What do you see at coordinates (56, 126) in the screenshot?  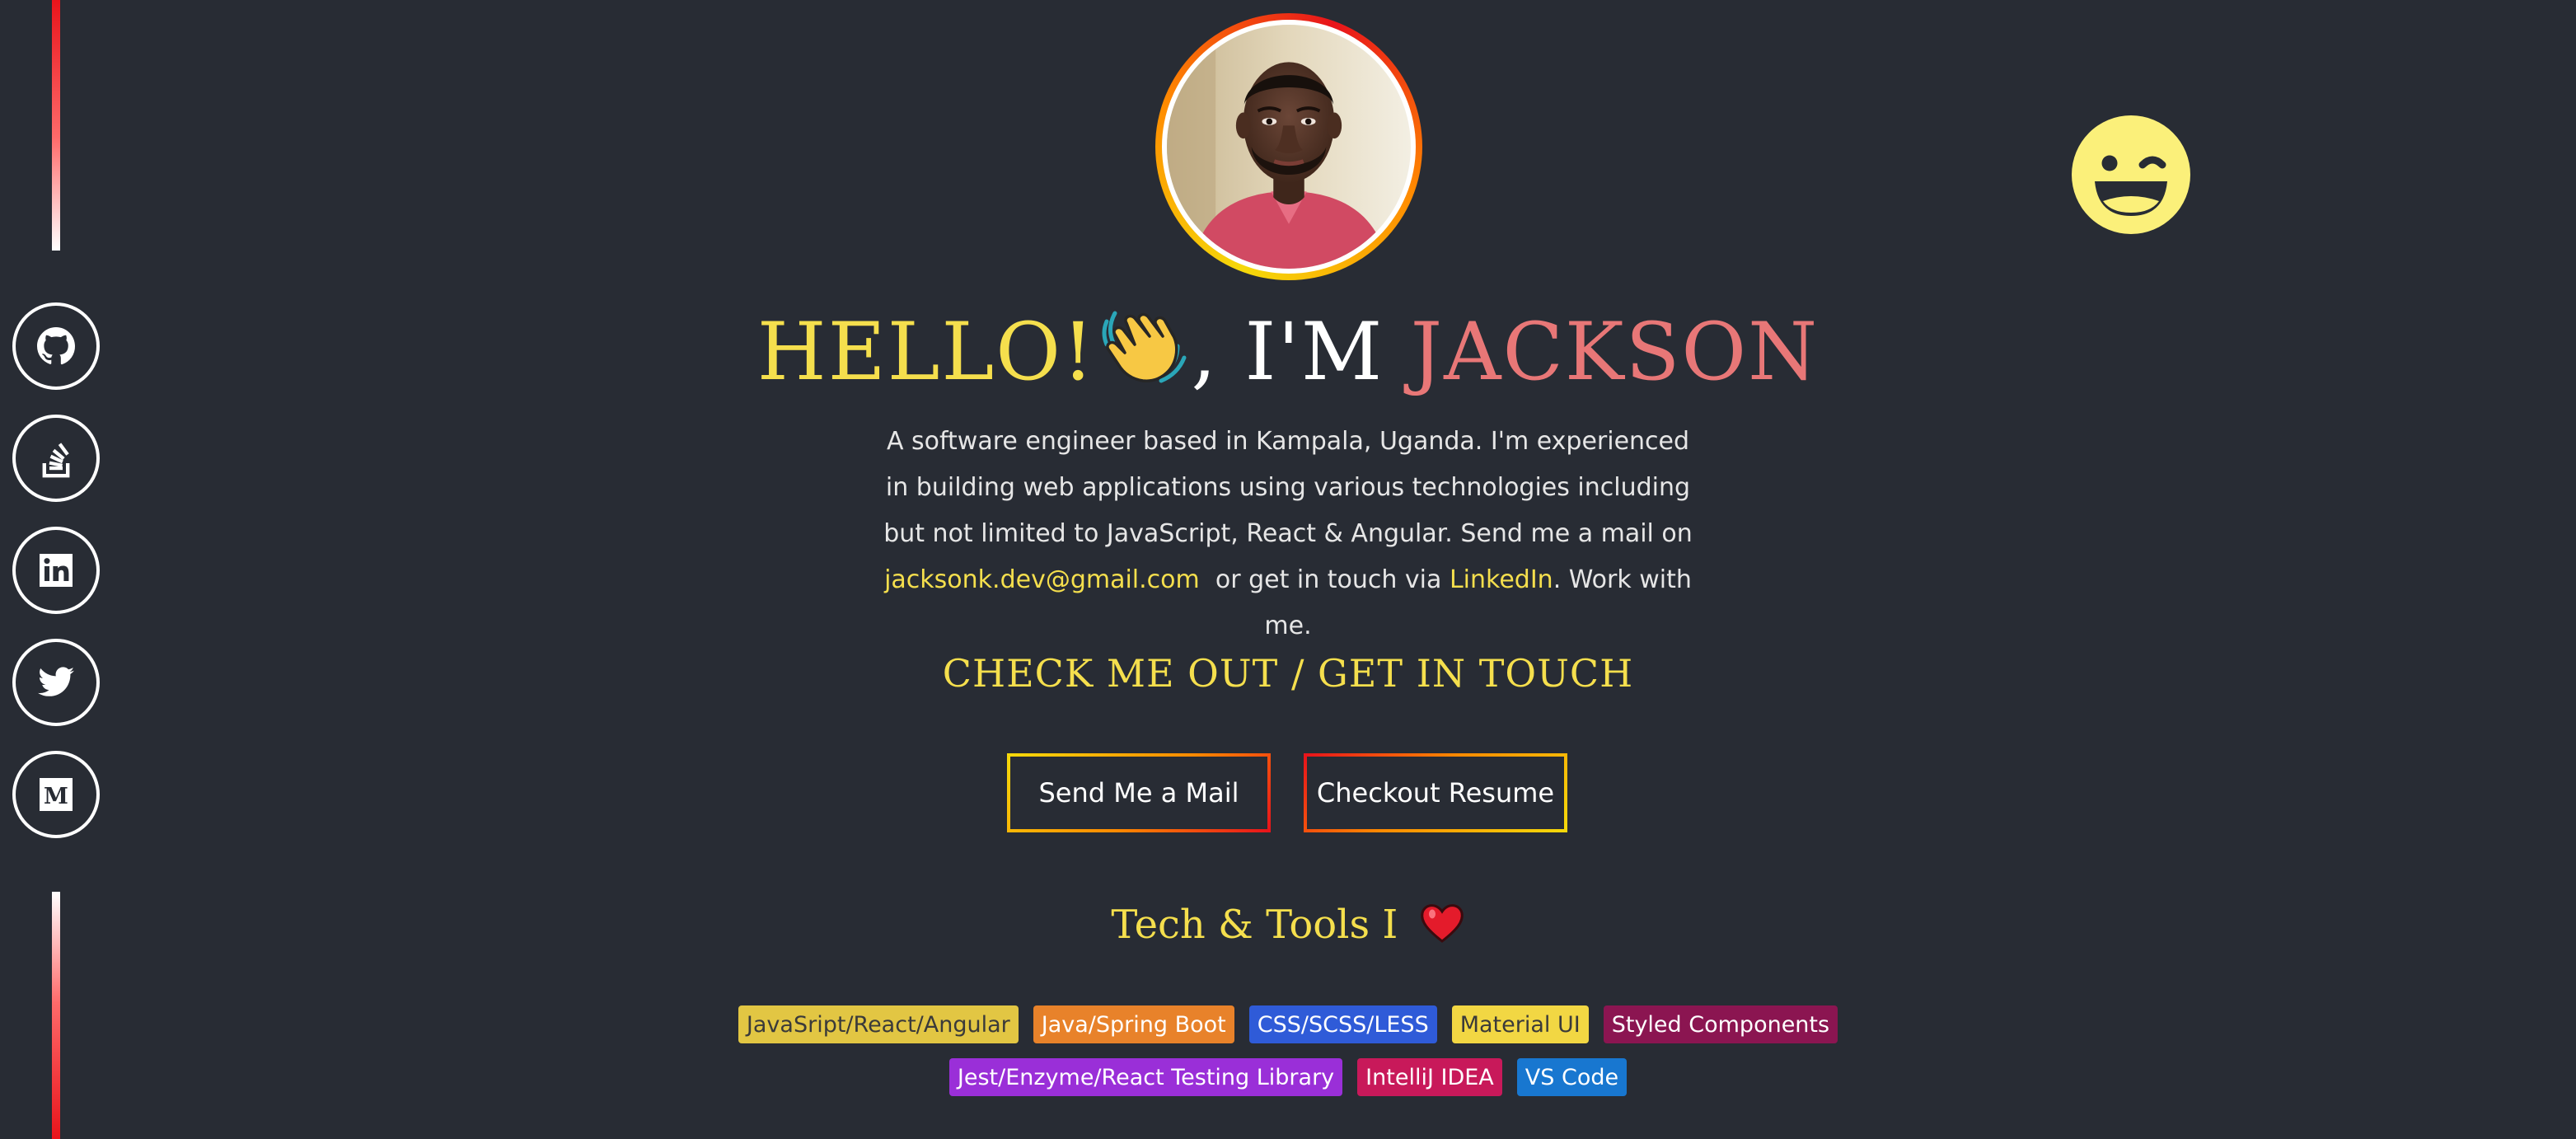 I see `rail-line-top` at bounding box center [56, 126].